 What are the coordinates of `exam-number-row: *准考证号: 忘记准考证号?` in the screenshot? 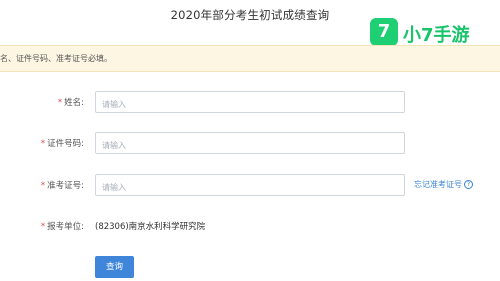 It's located at (250, 186).